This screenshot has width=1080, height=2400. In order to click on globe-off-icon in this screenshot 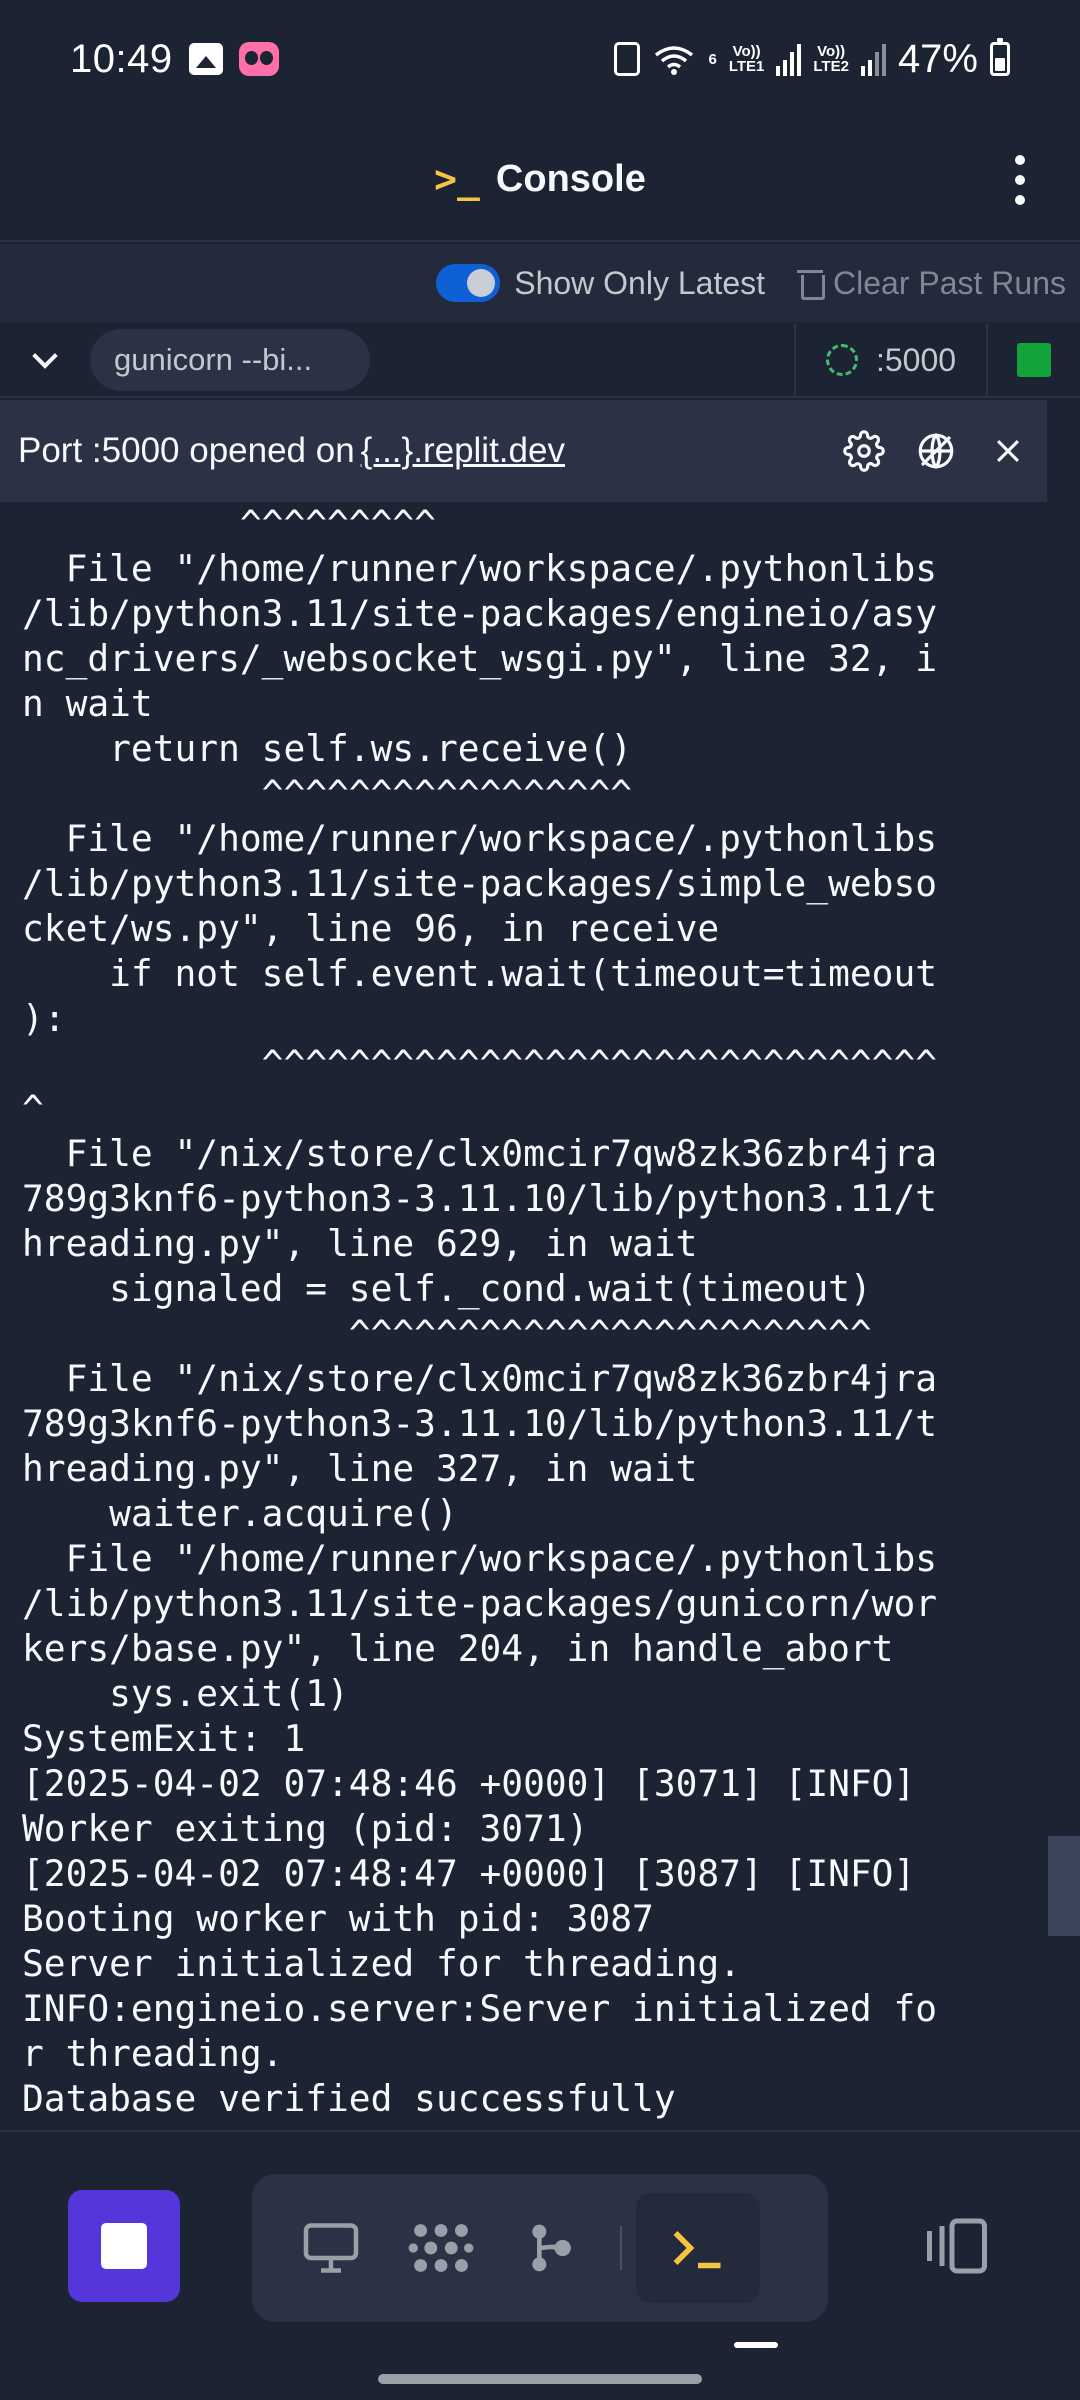, I will do `click(936, 451)`.